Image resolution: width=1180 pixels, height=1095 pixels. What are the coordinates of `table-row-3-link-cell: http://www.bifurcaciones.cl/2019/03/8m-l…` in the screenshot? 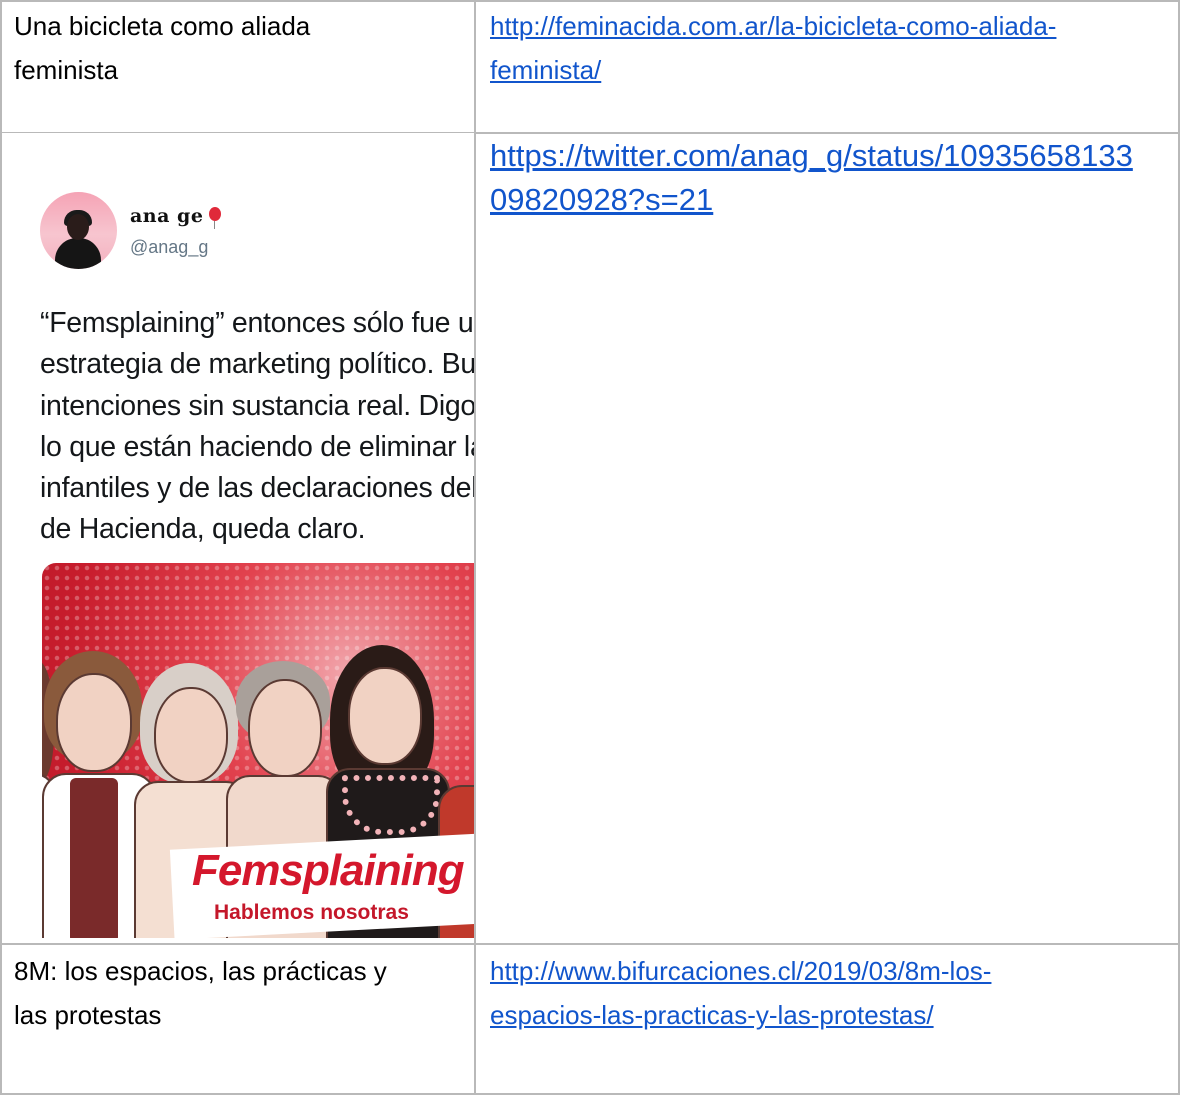 It's located at (827, 1019).